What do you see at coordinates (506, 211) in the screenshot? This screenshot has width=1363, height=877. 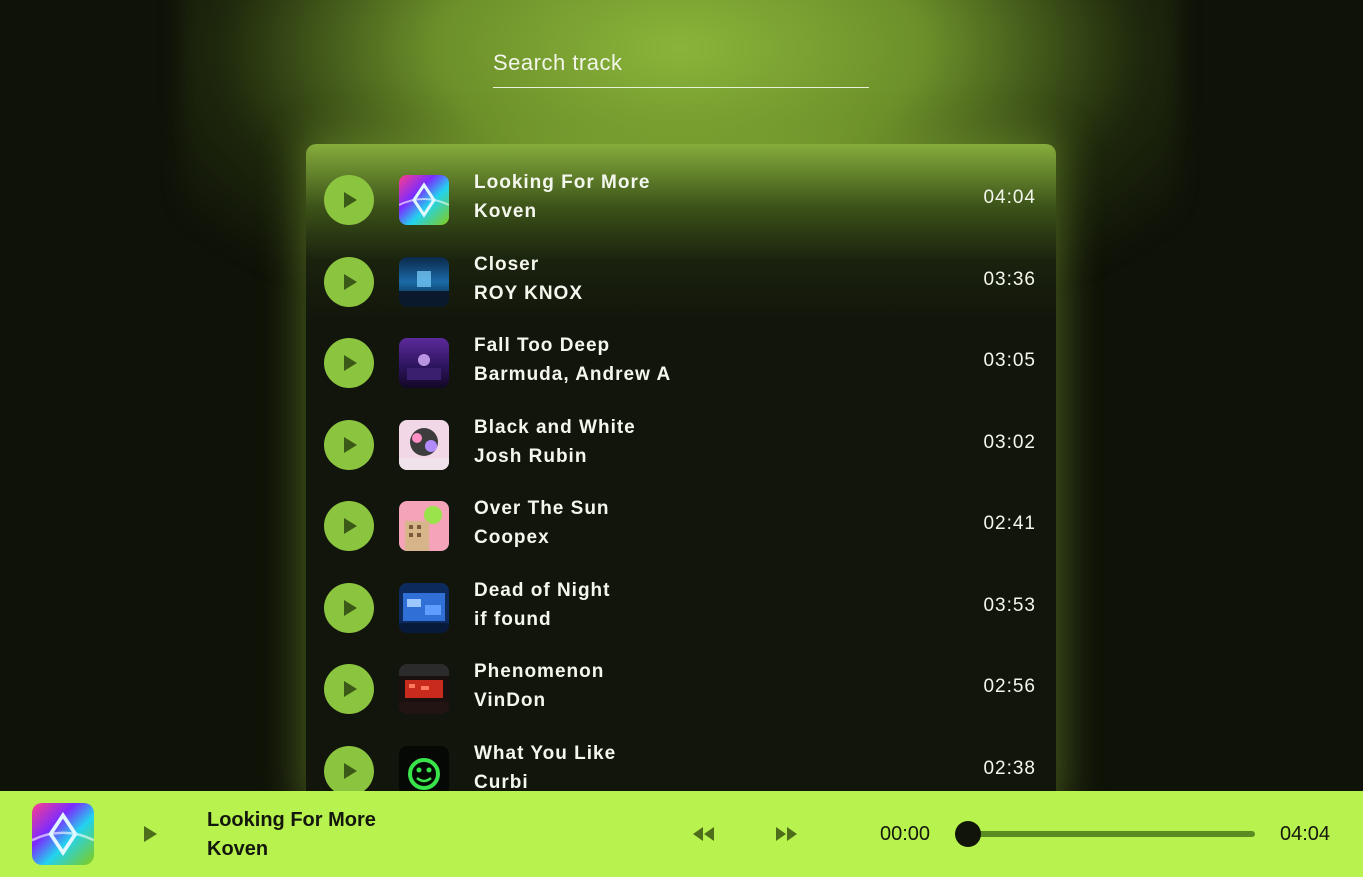 I see `track-artist: Koven` at bounding box center [506, 211].